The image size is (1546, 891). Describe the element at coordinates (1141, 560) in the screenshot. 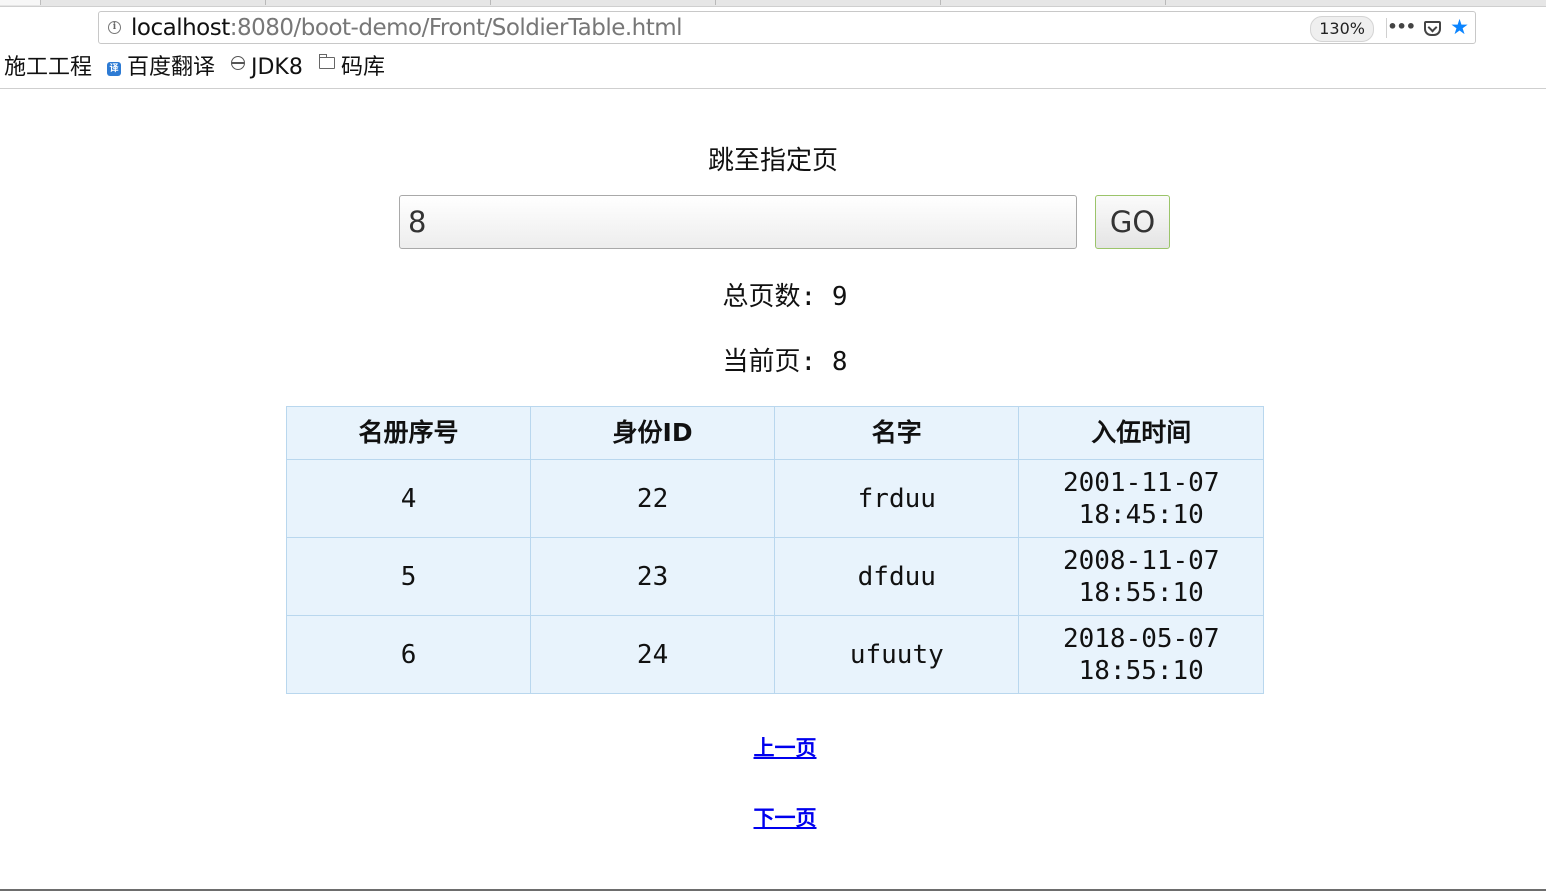

I see `enlist-date: 2008-11-07` at that location.